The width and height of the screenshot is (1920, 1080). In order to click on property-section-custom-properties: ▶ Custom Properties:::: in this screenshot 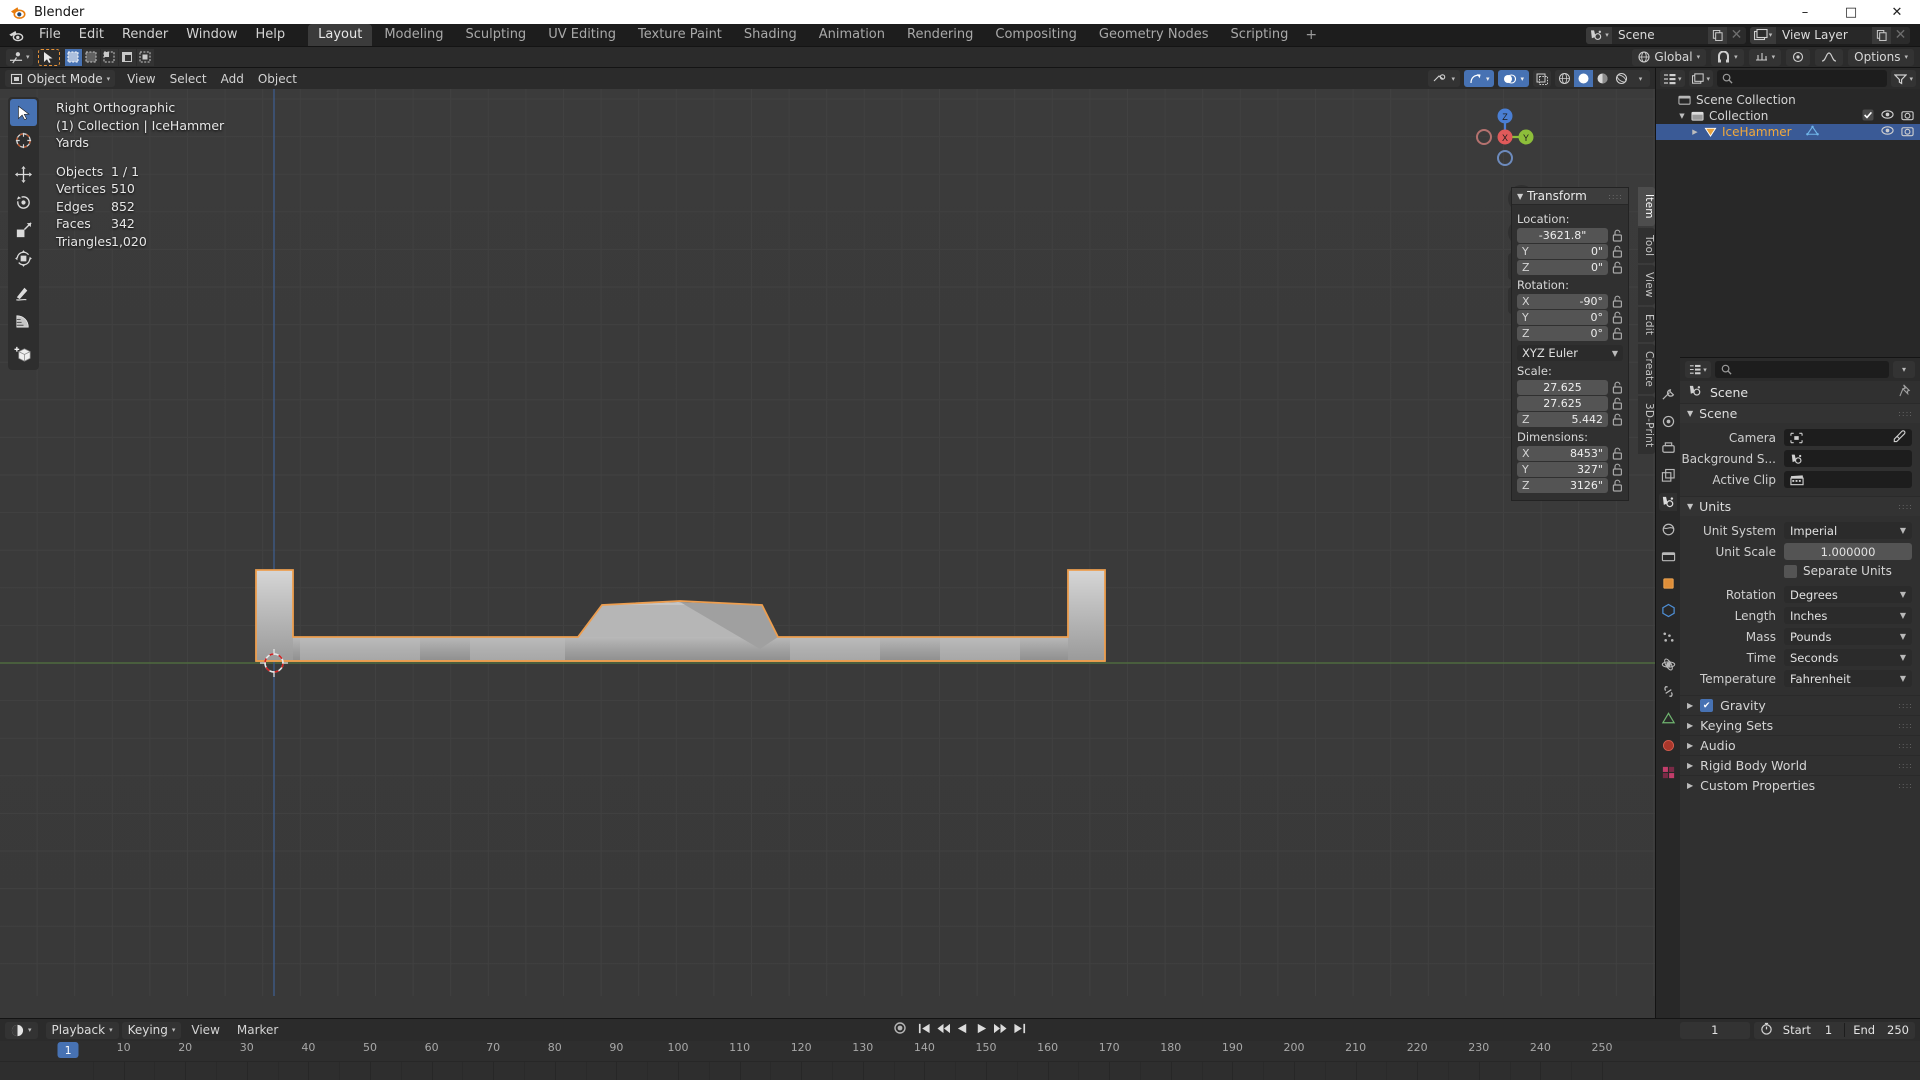, I will do `click(1800, 785)`.